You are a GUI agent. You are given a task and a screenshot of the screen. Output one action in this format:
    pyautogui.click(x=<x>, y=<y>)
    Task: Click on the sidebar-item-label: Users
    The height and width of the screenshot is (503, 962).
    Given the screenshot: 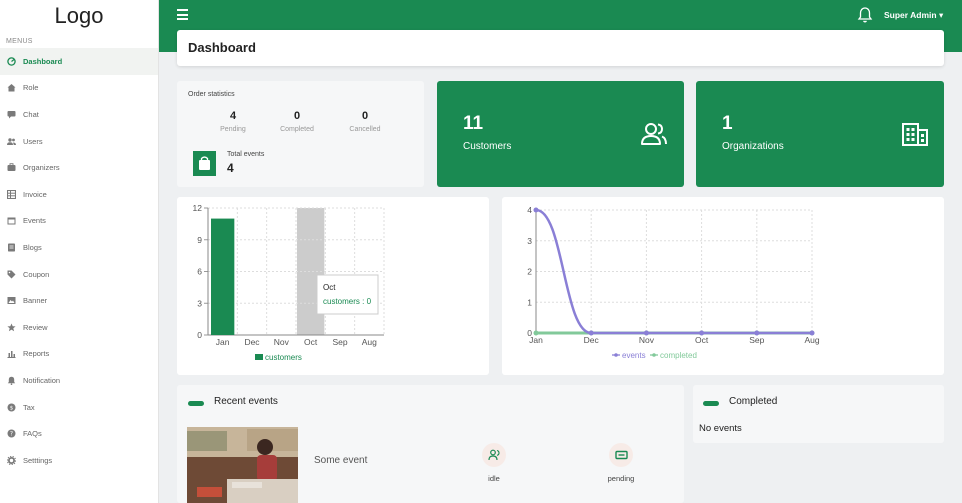 What is the action you would take?
    pyautogui.click(x=33, y=141)
    